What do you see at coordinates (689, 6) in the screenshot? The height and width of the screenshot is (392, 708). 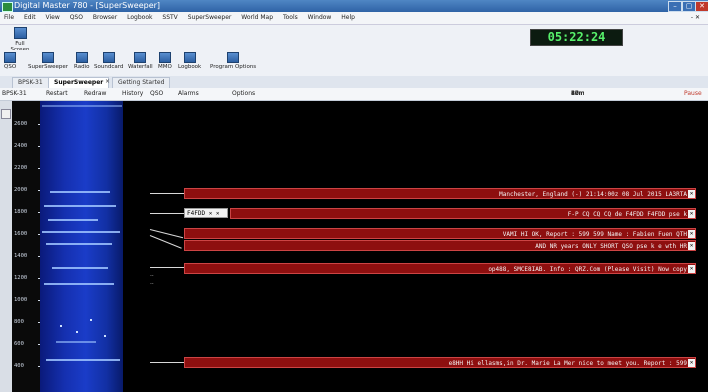 I see `maximize-button: ▢` at bounding box center [689, 6].